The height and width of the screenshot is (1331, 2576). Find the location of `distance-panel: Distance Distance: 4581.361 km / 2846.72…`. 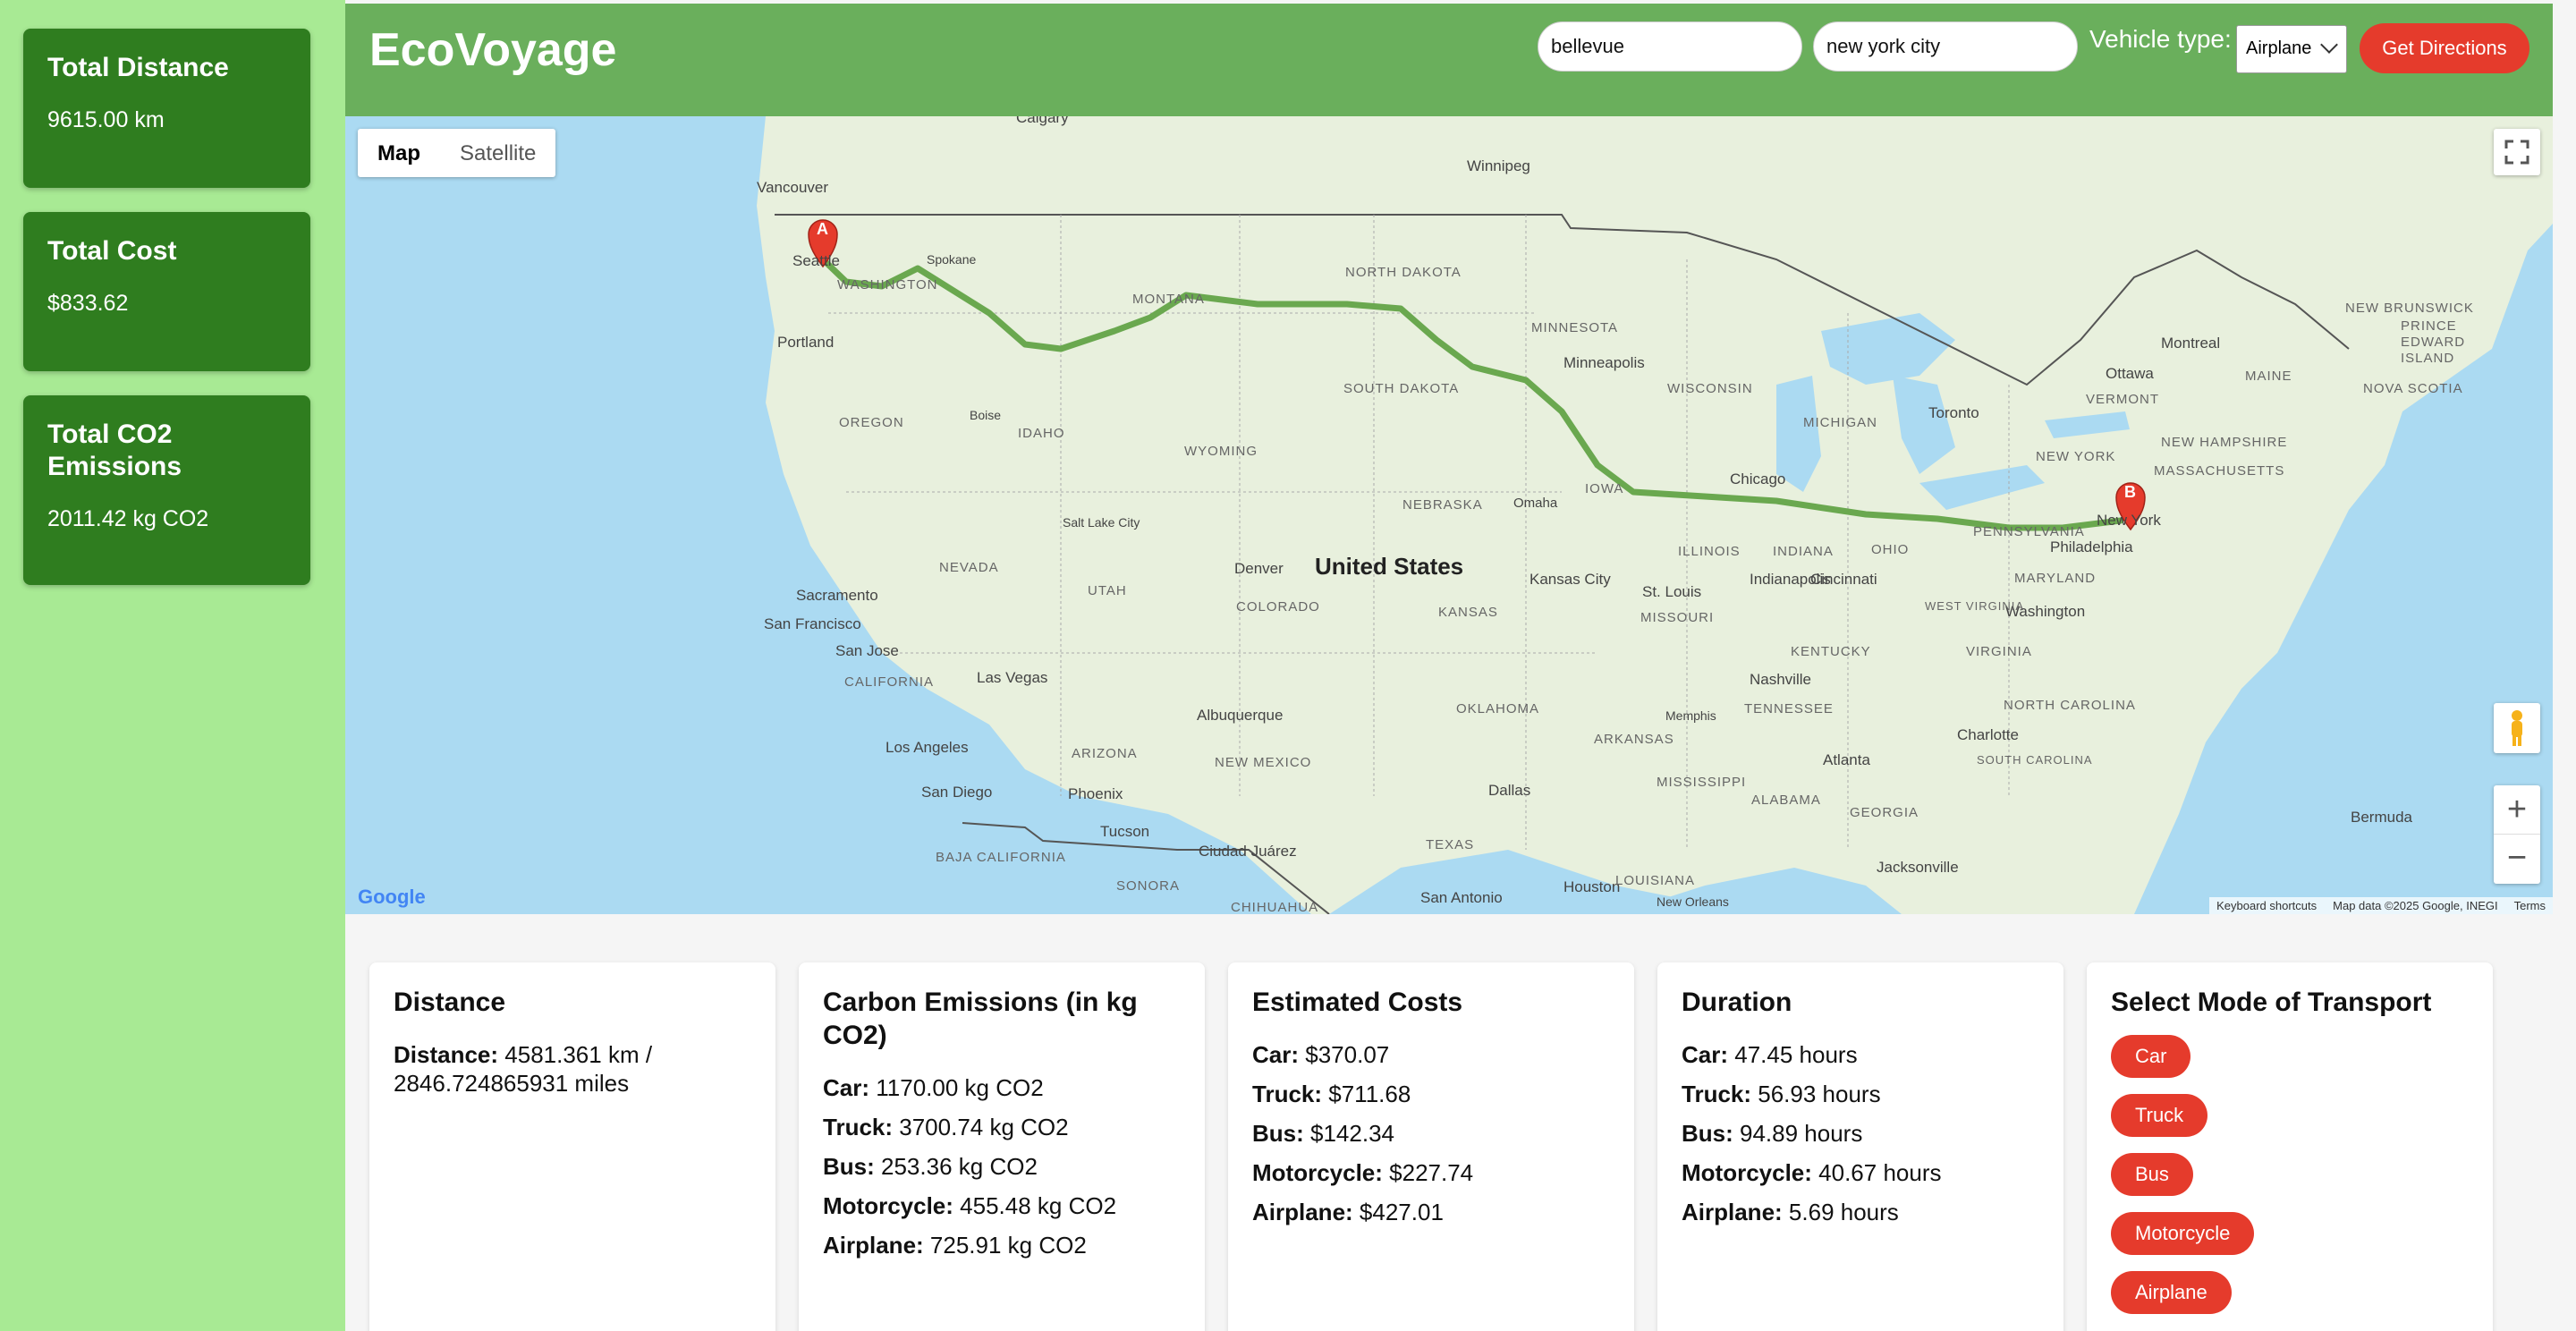

distance-panel: Distance Distance: 4581.361 km / 2846.72… is located at coordinates (572, 1146).